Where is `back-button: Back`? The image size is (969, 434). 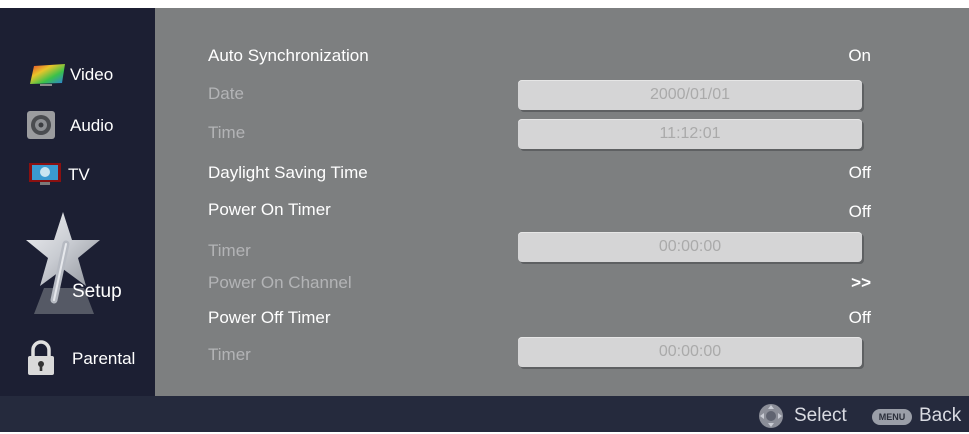
back-button: Back is located at coordinates (940, 416).